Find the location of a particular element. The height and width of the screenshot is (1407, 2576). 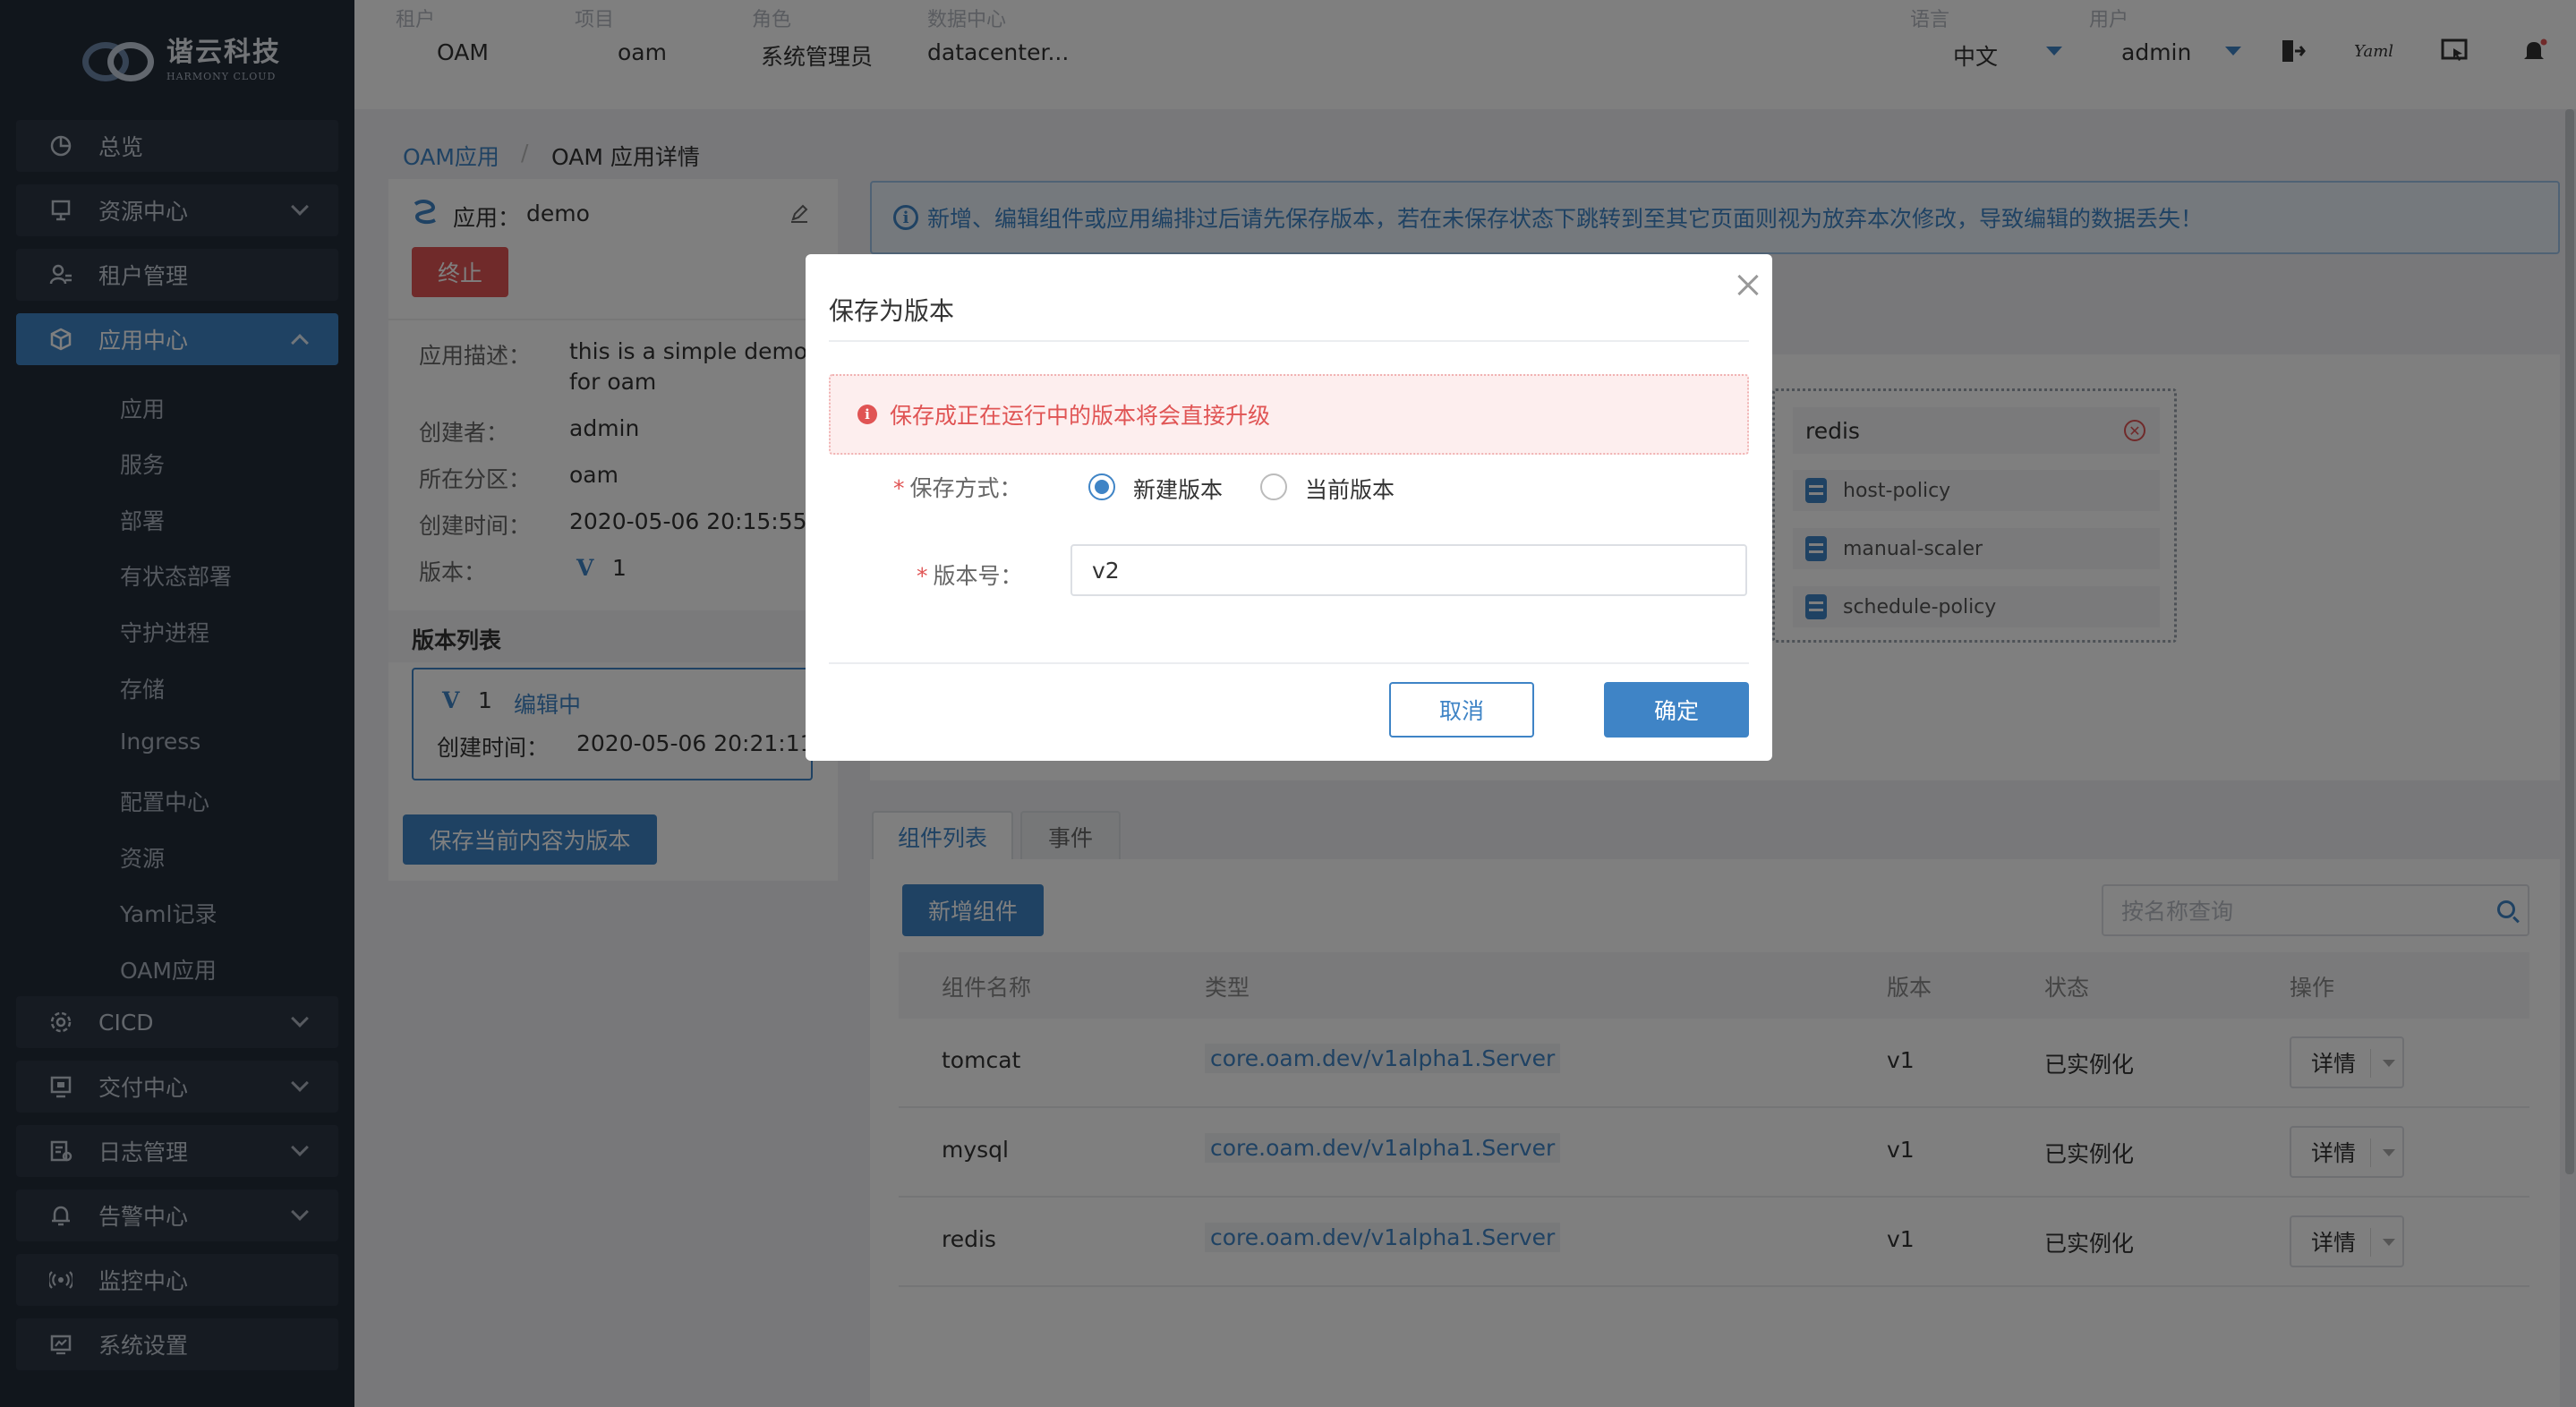

close-icon is located at coordinates (1748, 286).